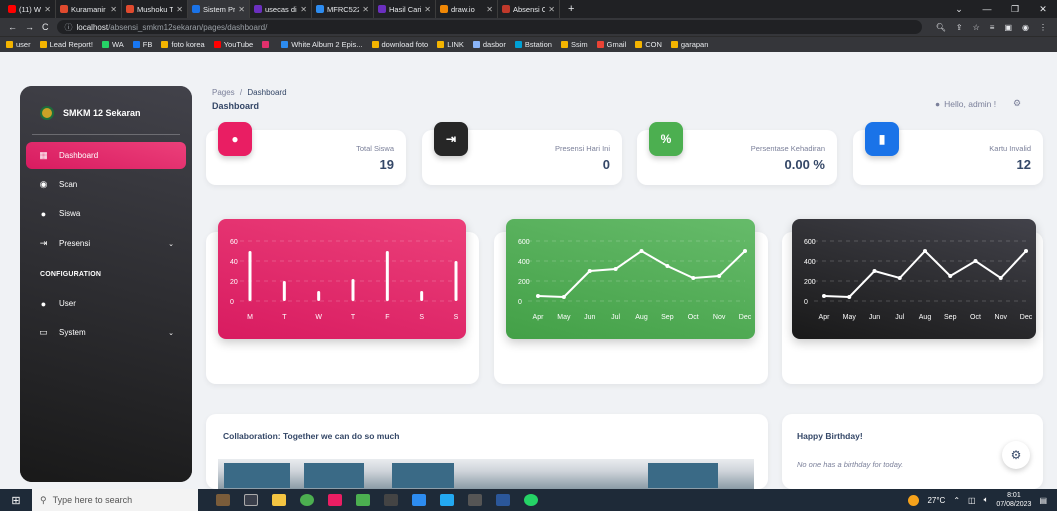 Image resolution: width=1057 pixels, height=511 pixels. Describe the element at coordinates (648, 44) in the screenshot. I see `bookmark-item: CON` at that location.